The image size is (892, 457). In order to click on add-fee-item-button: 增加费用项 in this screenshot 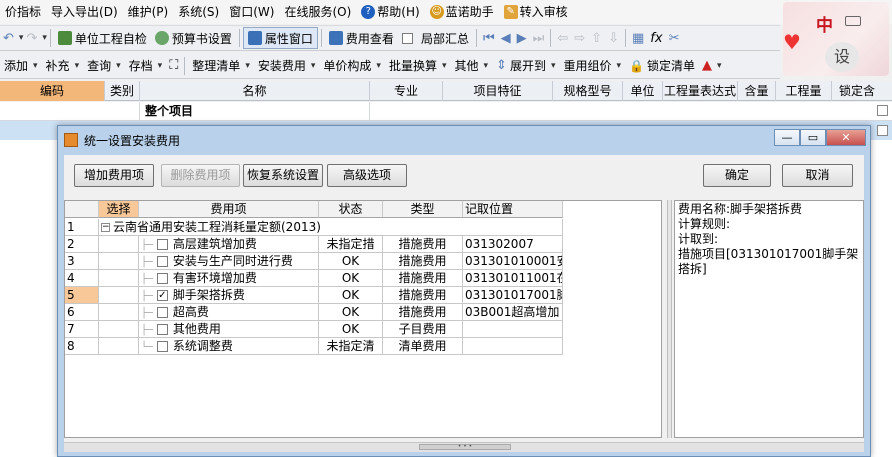, I will do `click(114, 175)`.